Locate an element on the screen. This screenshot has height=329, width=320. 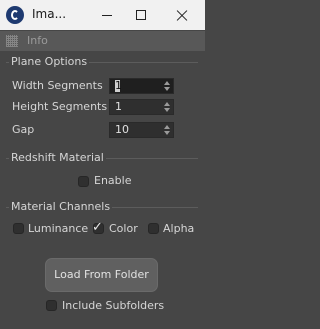
redshift-material-group: Redshift Material Enable is located at coordinates (102, 173).